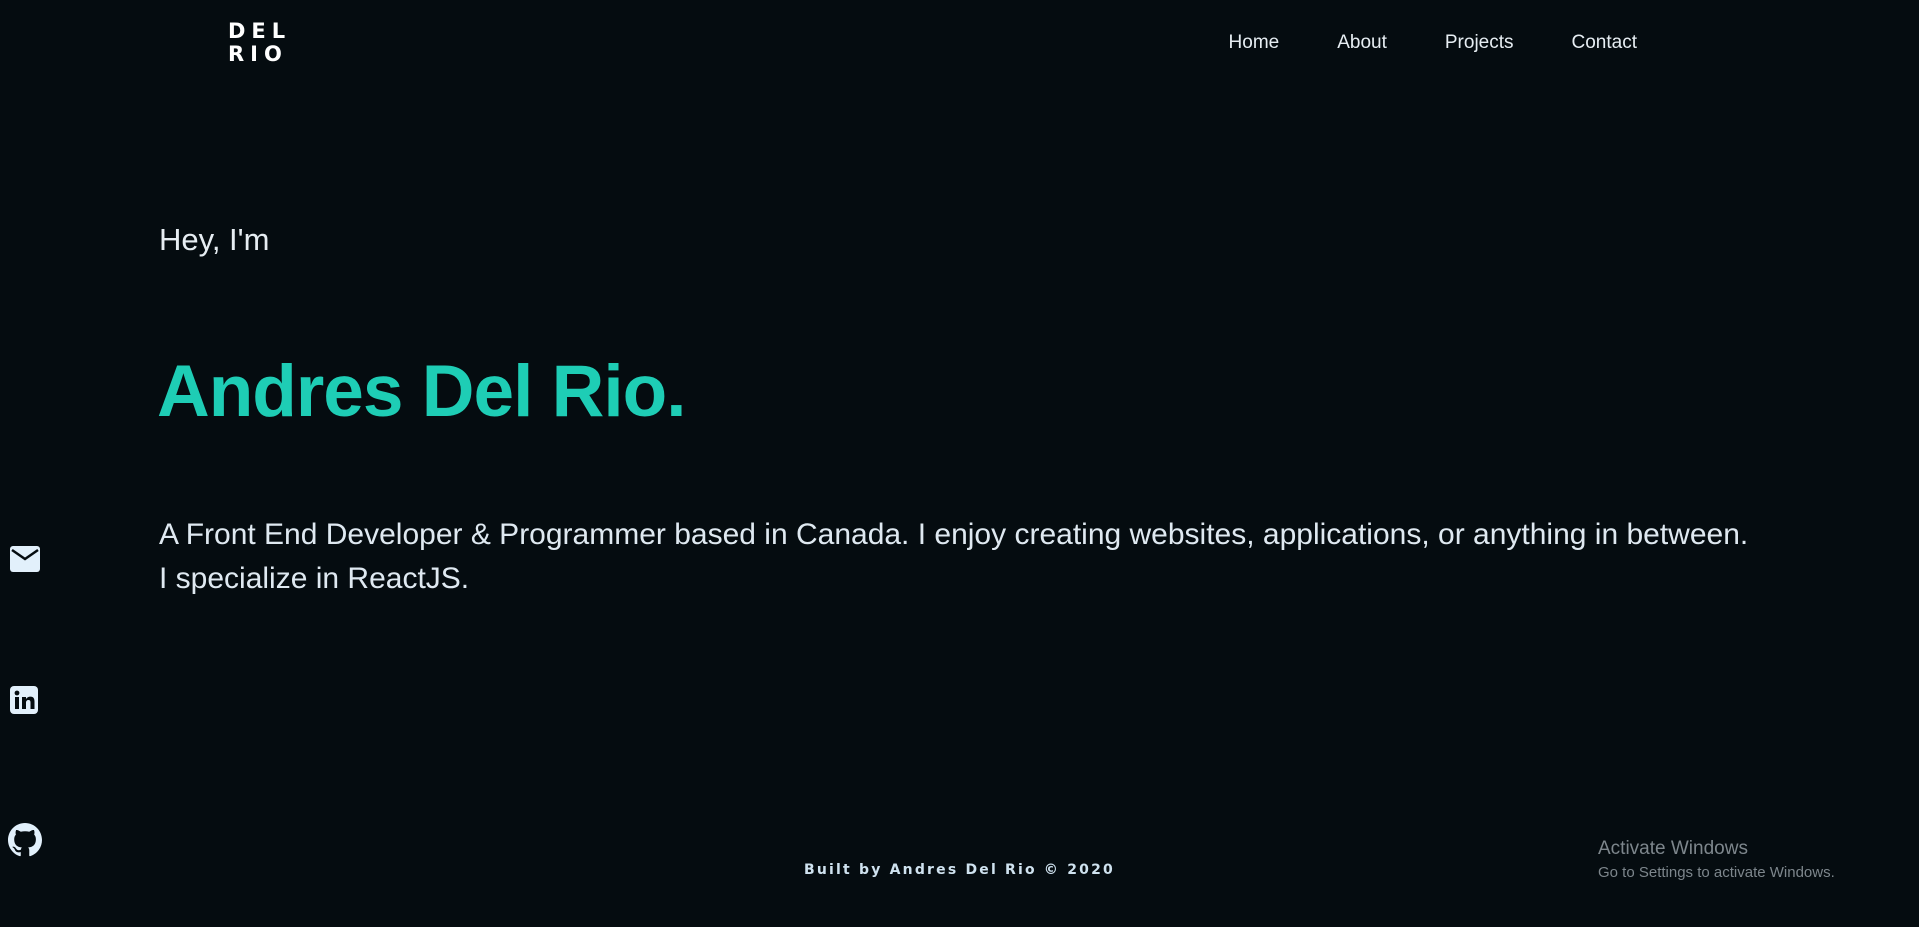 This screenshot has height=927, width=1919. Describe the element at coordinates (1479, 43) in the screenshot. I see `nav-projects-link: Projects` at that location.